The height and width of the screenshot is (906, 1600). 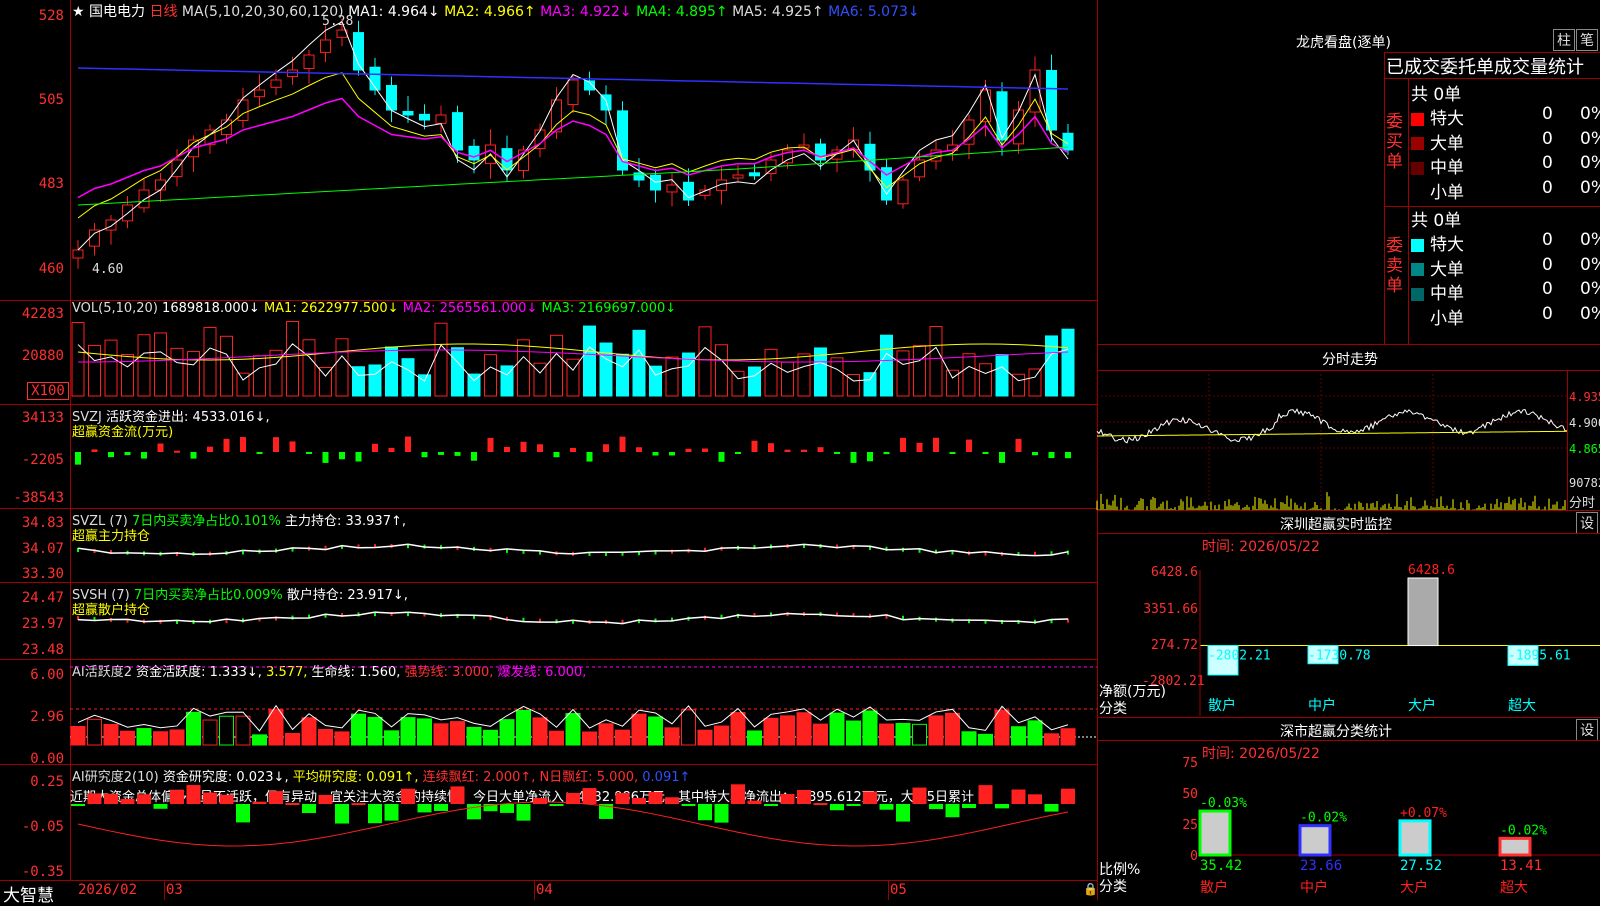 What do you see at coordinates (1447, 119) in the screenshot?
I see `order-size-name: 特大` at bounding box center [1447, 119].